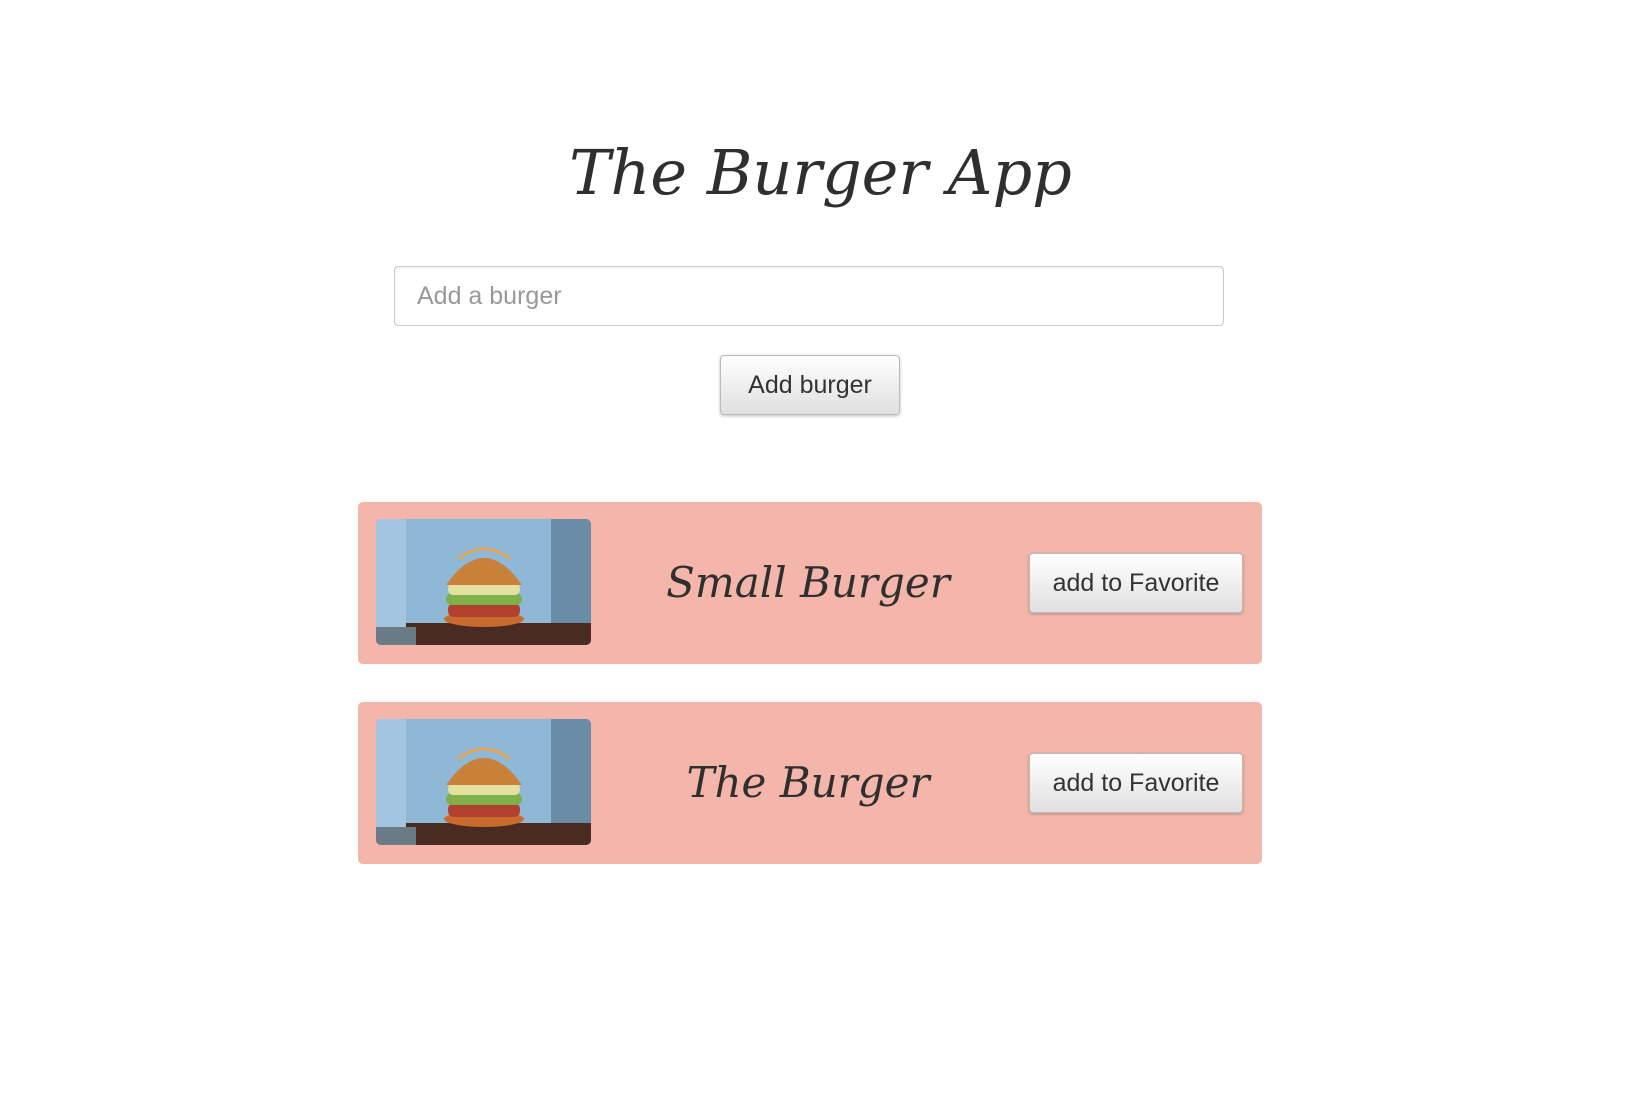 The height and width of the screenshot is (1095, 1641). I want to click on burger-card: Small Burger add to Favorite, so click(810, 583).